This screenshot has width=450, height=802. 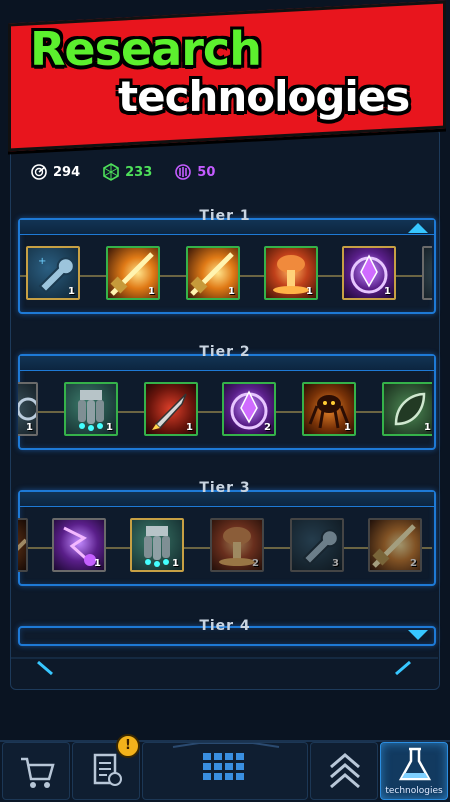 I want to click on tech-purple-crystal: 2, so click(x=249, y=409).